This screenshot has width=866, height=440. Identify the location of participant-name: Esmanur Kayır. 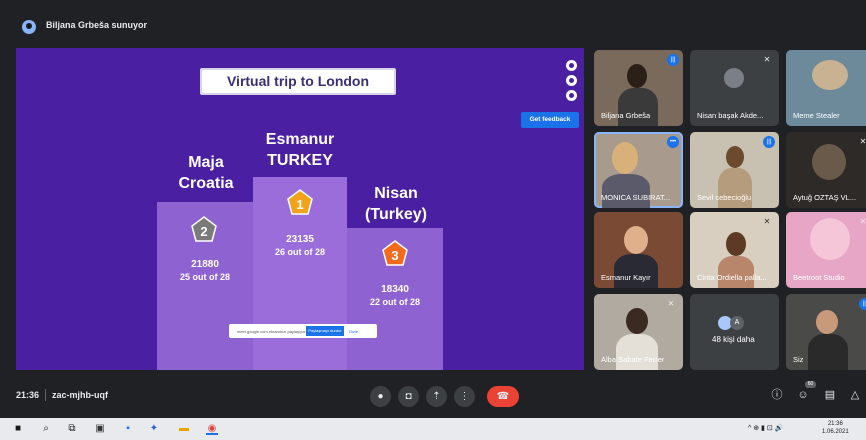
(626, 277).